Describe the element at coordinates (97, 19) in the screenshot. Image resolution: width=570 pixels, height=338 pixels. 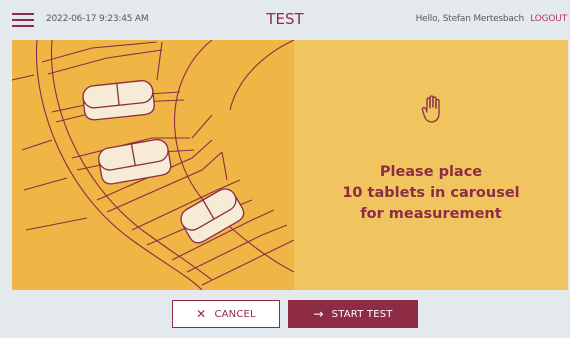
I see `datetime-display: 2022-06-17 9:23:45 AM` at that location.